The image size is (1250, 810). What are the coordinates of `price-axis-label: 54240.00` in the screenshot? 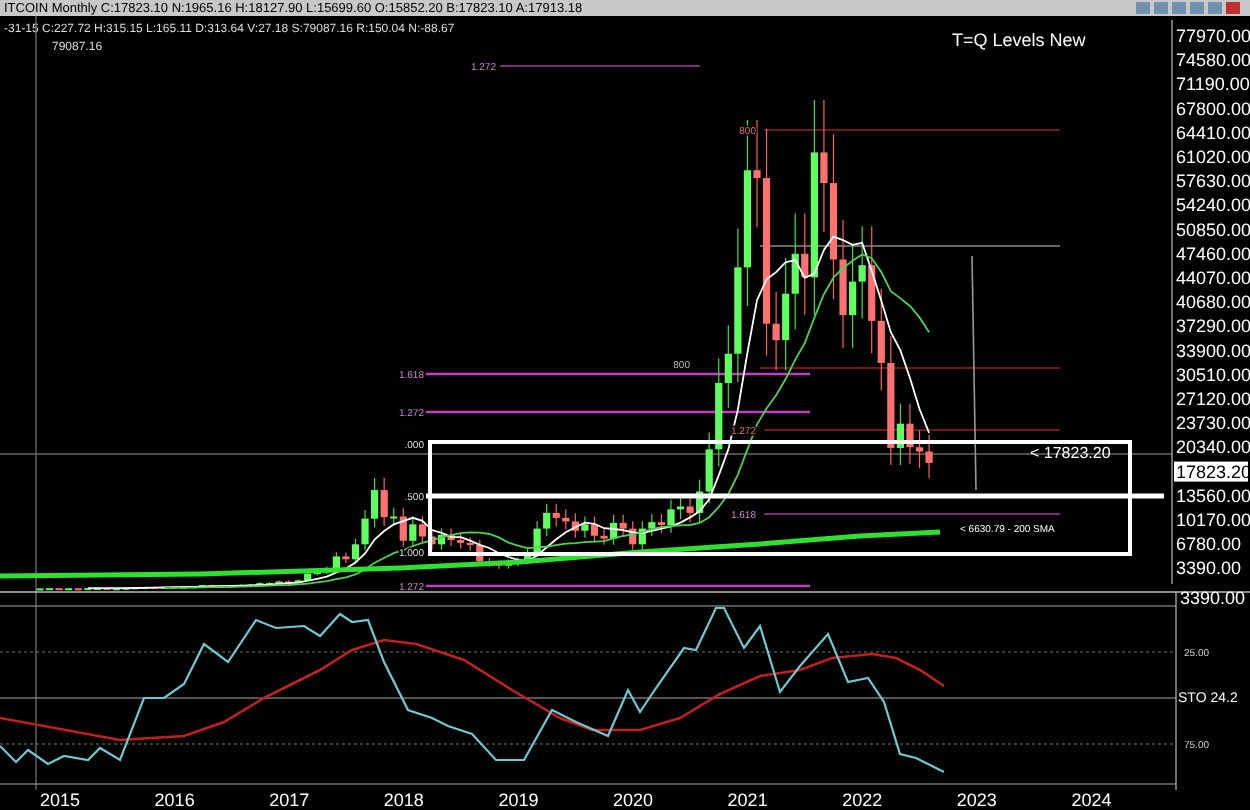 It's located at (1213, 205).